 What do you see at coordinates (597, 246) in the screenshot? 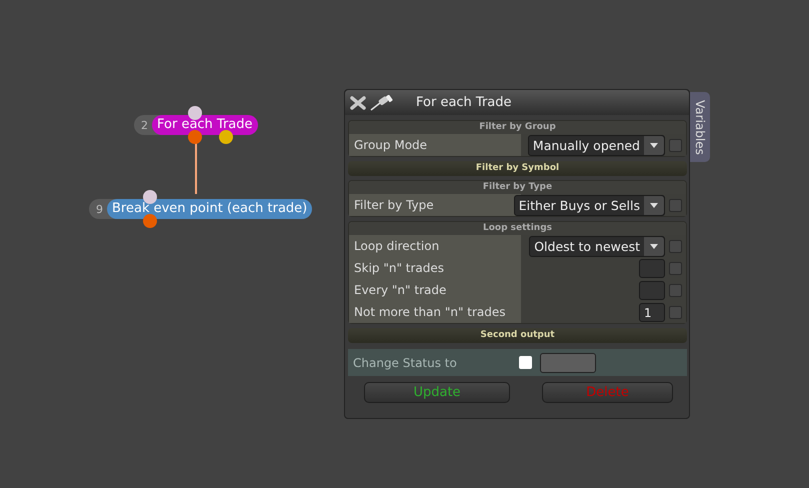
I see `dropdown: Oldest to newest` at bounding box center [597, 246].